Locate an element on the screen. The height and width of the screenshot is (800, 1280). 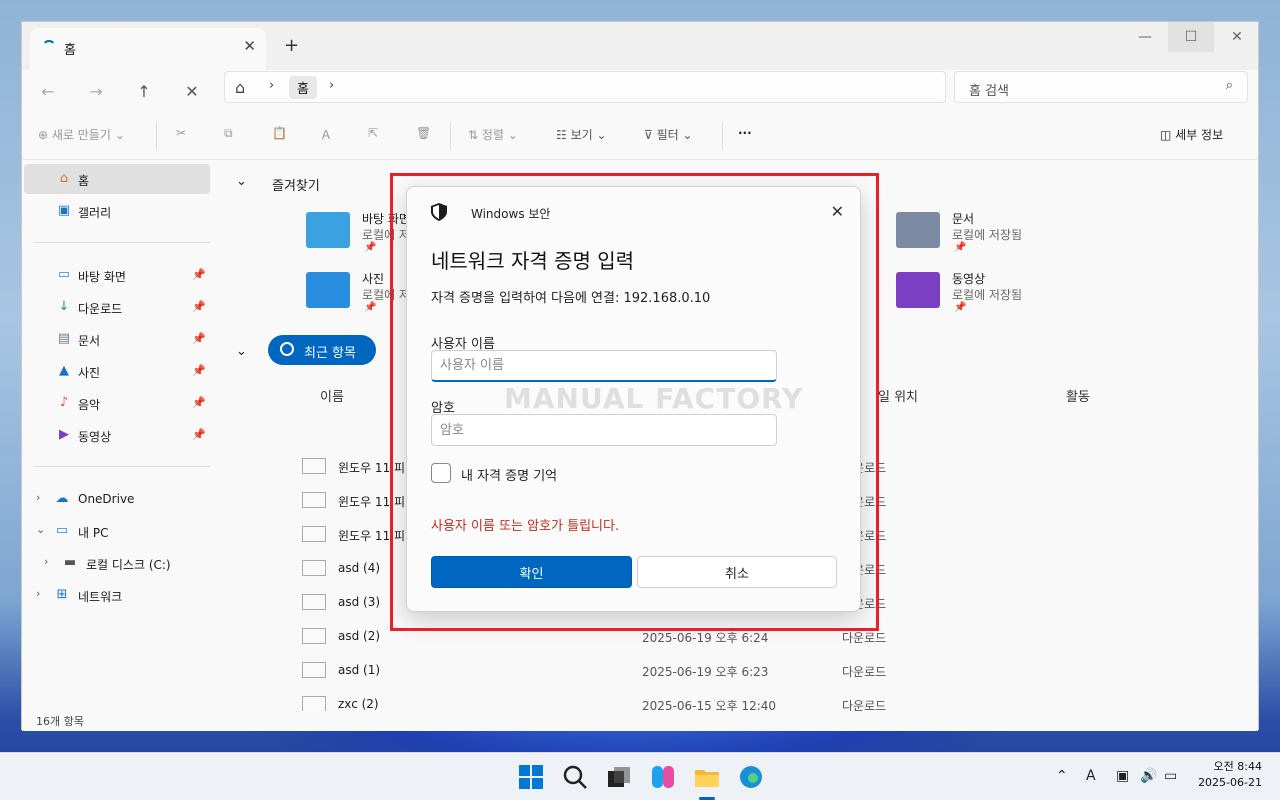
taskbar: ⌃ A ▣ 🔊 ▭ 오전 8:44 2025-06-21 is located at coordinates (640, 776).